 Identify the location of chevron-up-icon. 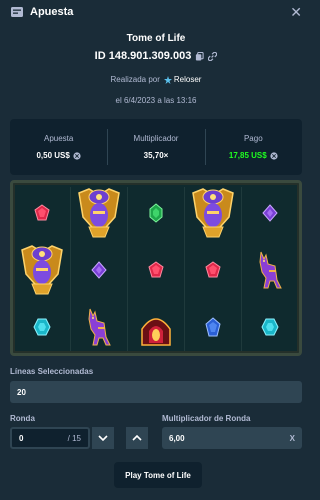
(137, 438).